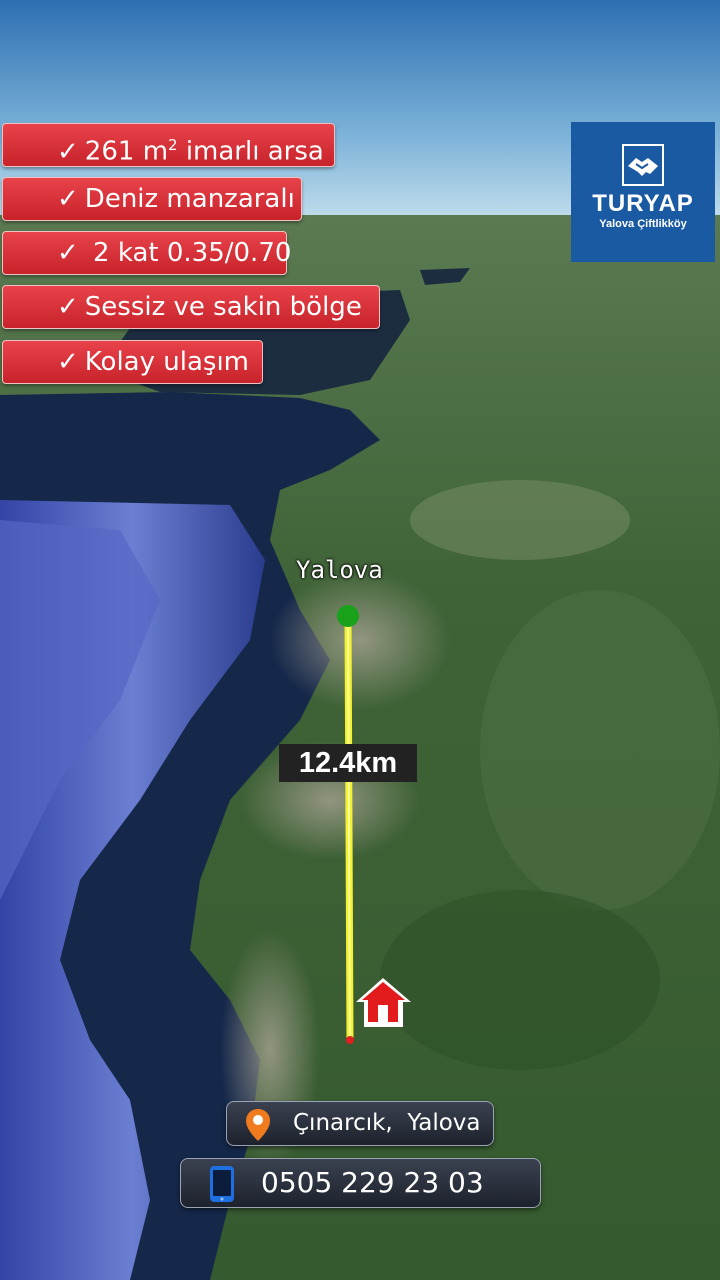  What do you see at coordinates (643, 224) in the screenshot?
I see `logo-branch: Yalova Çiftlikköy` at bounding box center [643, 224].